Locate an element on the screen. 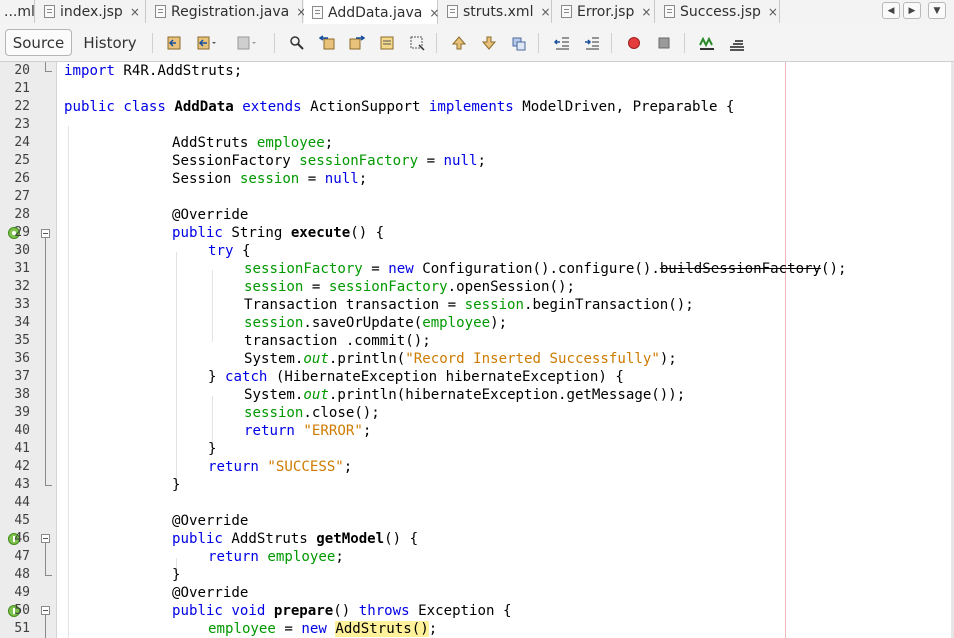 Image resolution: width=954 pixels, height=638 pixels. tab-success-jsp: Success.jsp × is located at coordinates (718, 11).